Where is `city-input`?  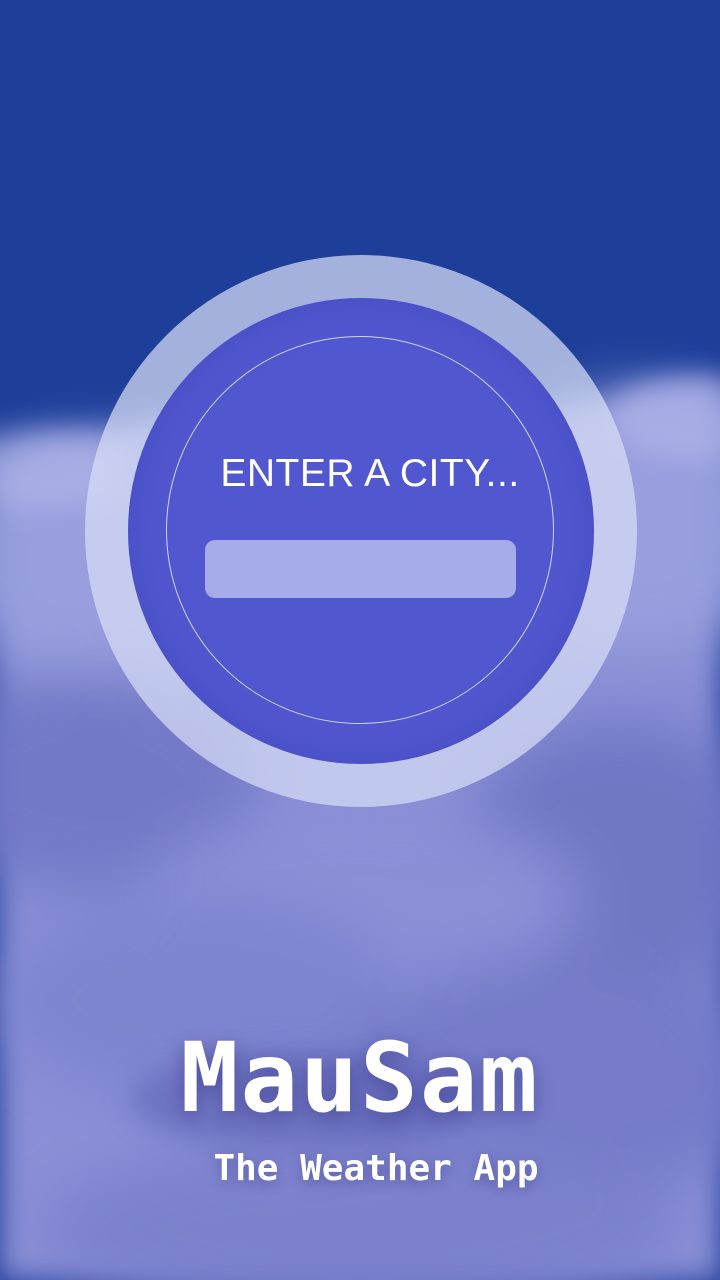 city-input is located at coordinates (360, 569).